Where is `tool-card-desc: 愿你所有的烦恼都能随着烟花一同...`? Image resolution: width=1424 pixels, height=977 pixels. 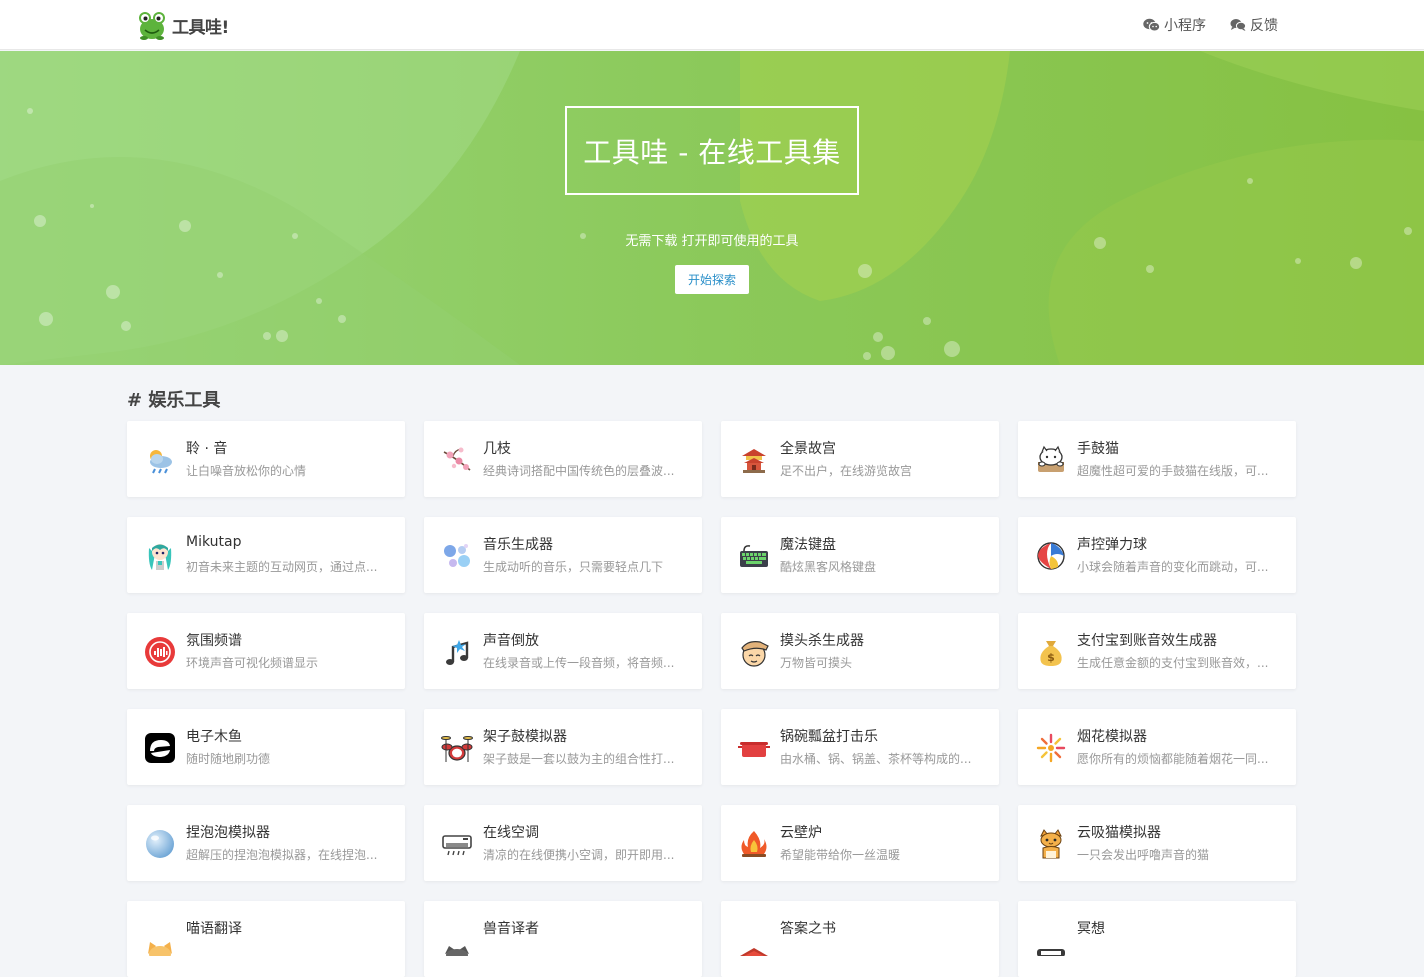 tool-card-desc: 愿你所有的烦恼都能随着烟花一同... is located at coordinates (1173, 759).